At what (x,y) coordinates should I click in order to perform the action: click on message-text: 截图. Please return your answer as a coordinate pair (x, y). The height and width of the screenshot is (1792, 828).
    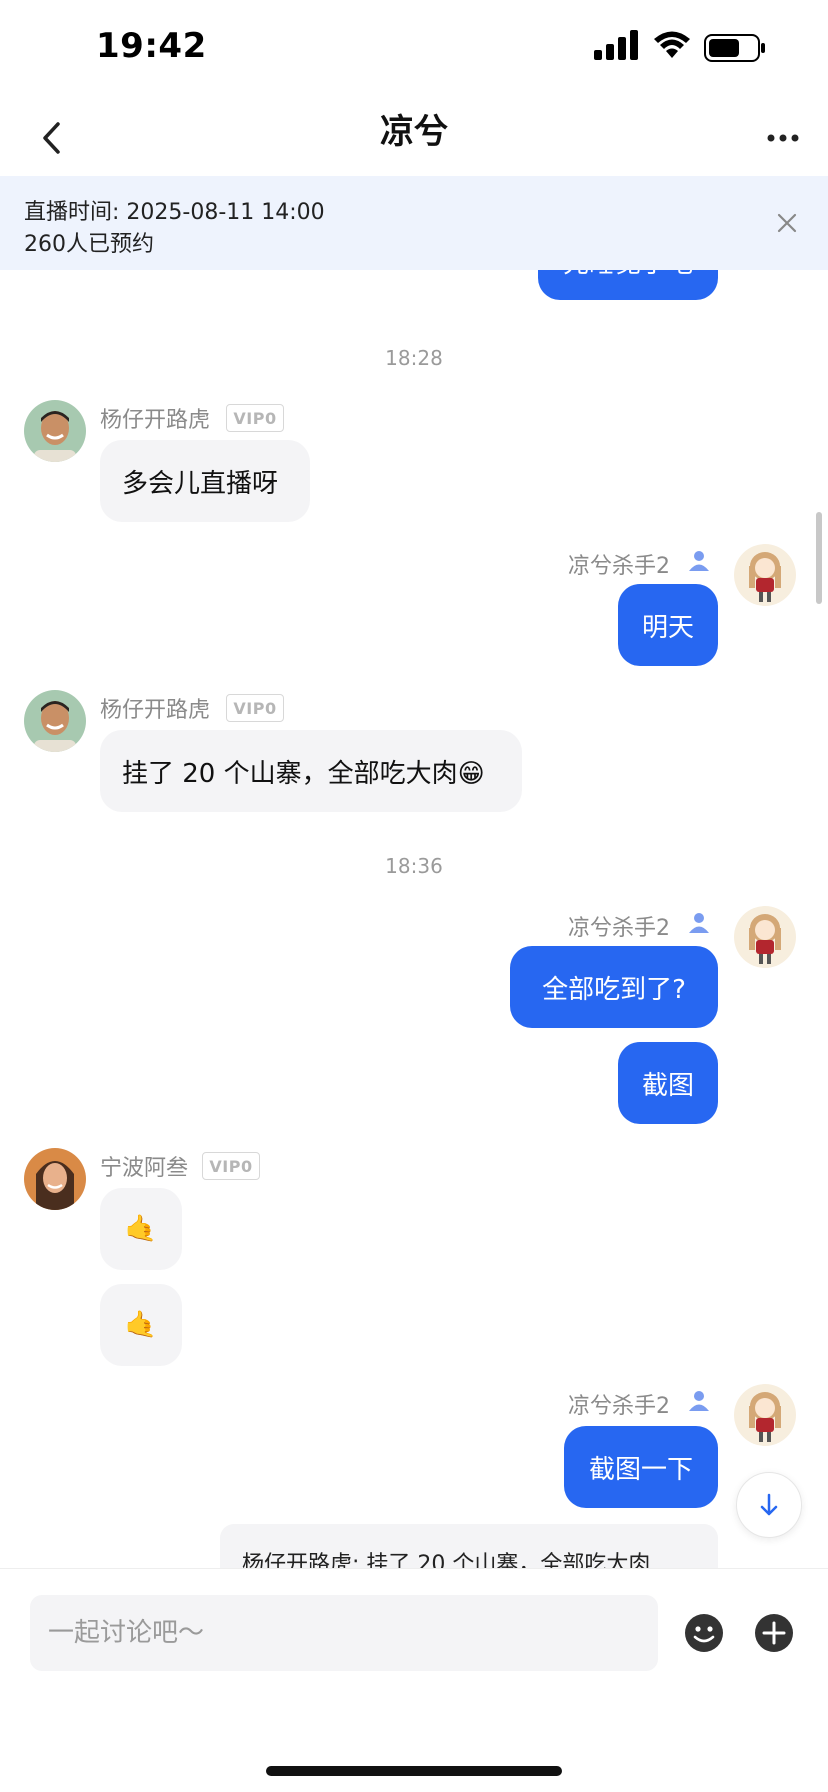
    Looking at the image, I should click on (667, 1085).